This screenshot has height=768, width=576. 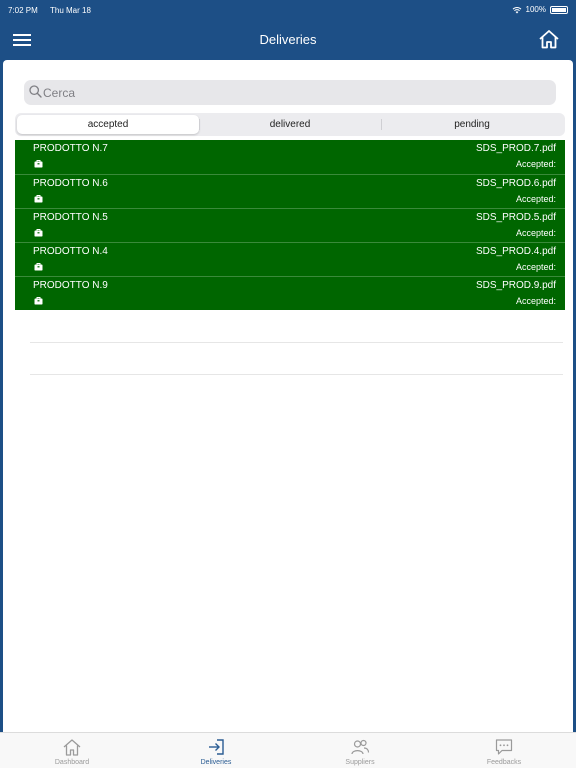 What do you see at coordinates (108, 124) in the screenshot?
I see `segment-accepted: accepted` at bounding box center [108, 124].